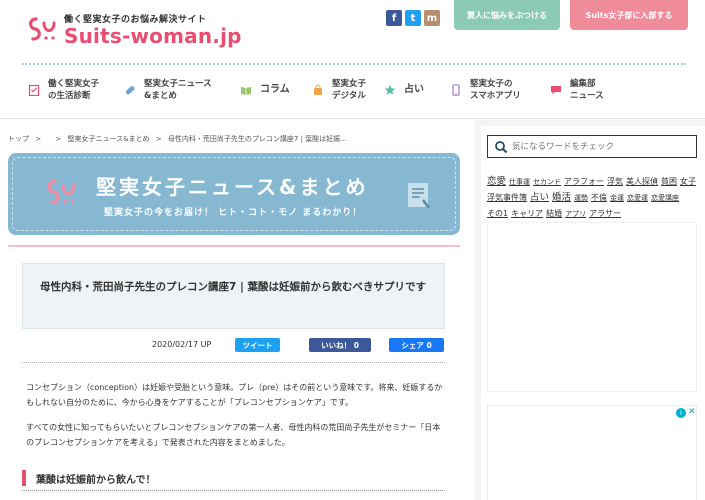  I want to click on search-icon, so click(501, 147).